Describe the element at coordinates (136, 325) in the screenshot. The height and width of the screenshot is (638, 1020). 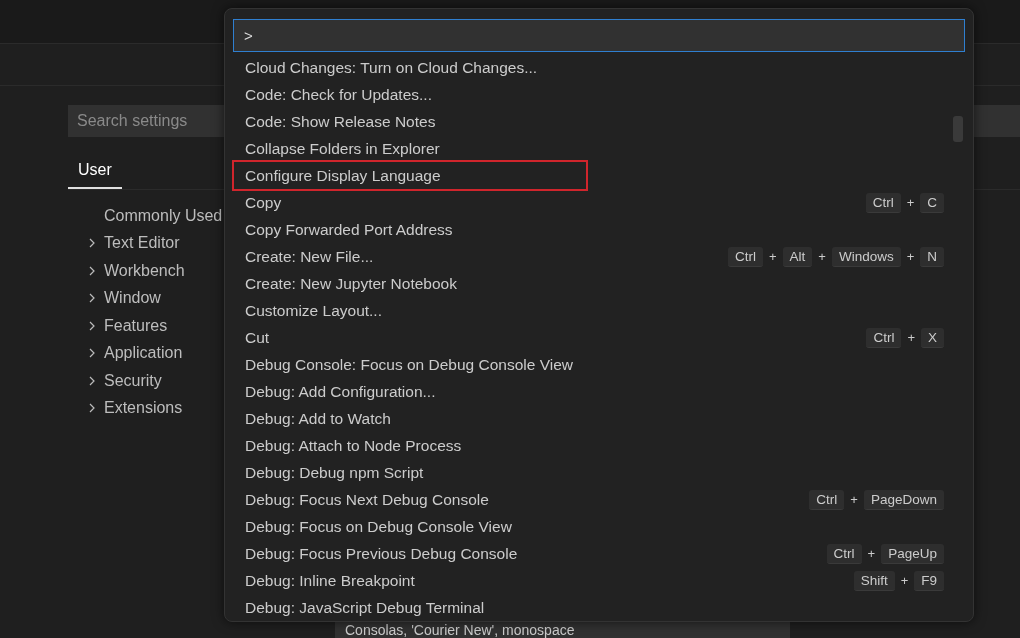
I see `tree-item: Features` at that location.